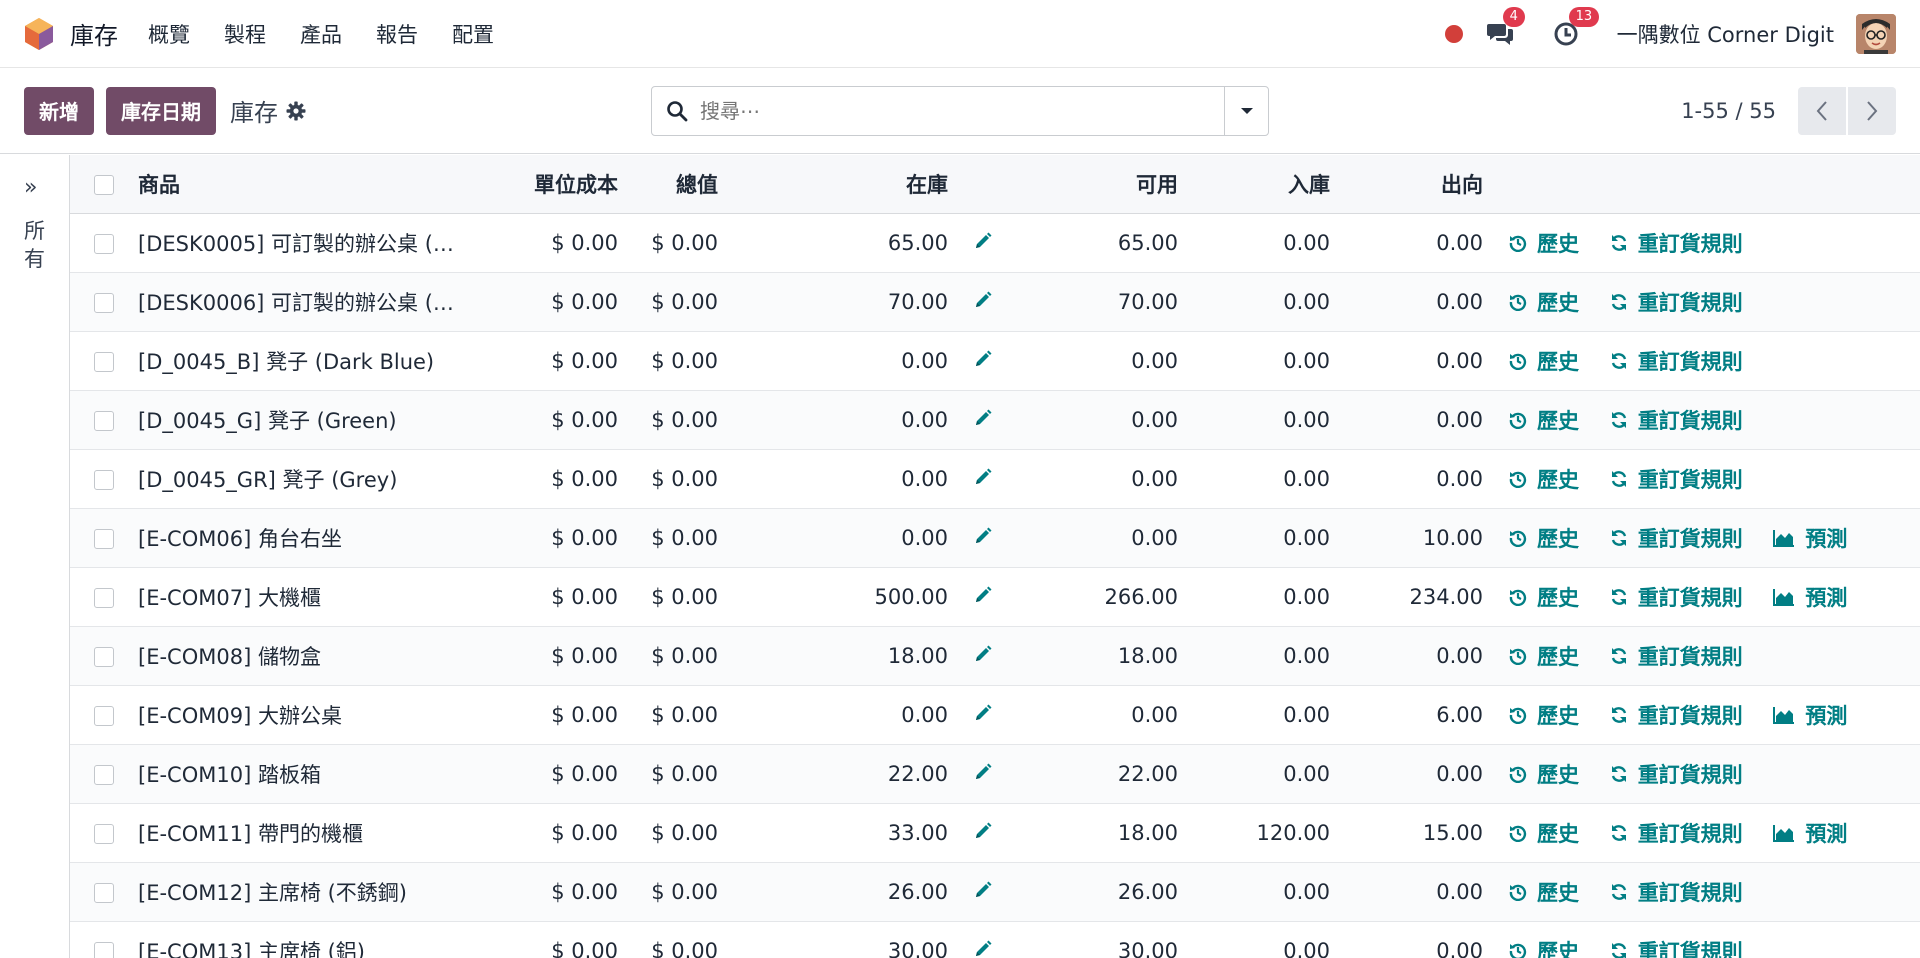 This screenshot has height=958, width=1920. What do you see at coordinates (161, 110) in the screenshot?
I see `inventory-date-button: 庫存日期` at bounding box center [161, 110].